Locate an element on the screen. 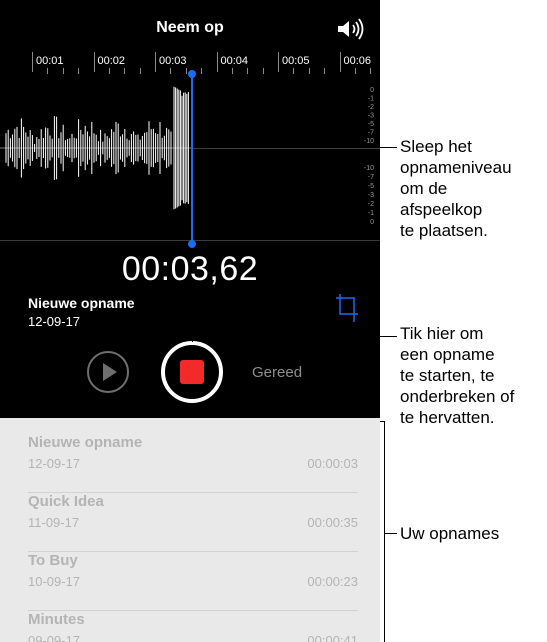 This screenshot has height=642, width=547. callout-line-playhead is located at coordinates (295, 147).